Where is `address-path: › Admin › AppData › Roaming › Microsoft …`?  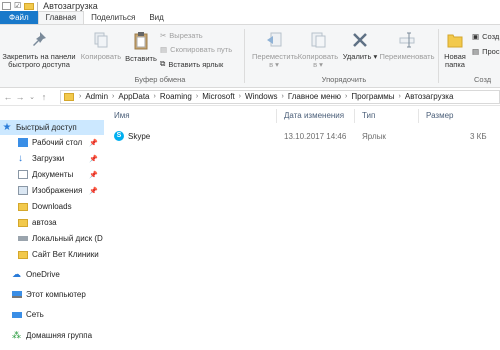
address-path: › Admin › AppData › Roaming › Microsoft … is located at coordinates (280, 96).